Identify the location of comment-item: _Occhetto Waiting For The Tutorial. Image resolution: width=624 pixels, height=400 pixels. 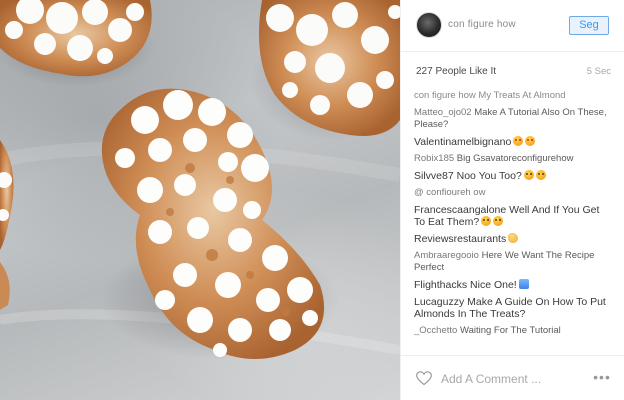
(513, 331).